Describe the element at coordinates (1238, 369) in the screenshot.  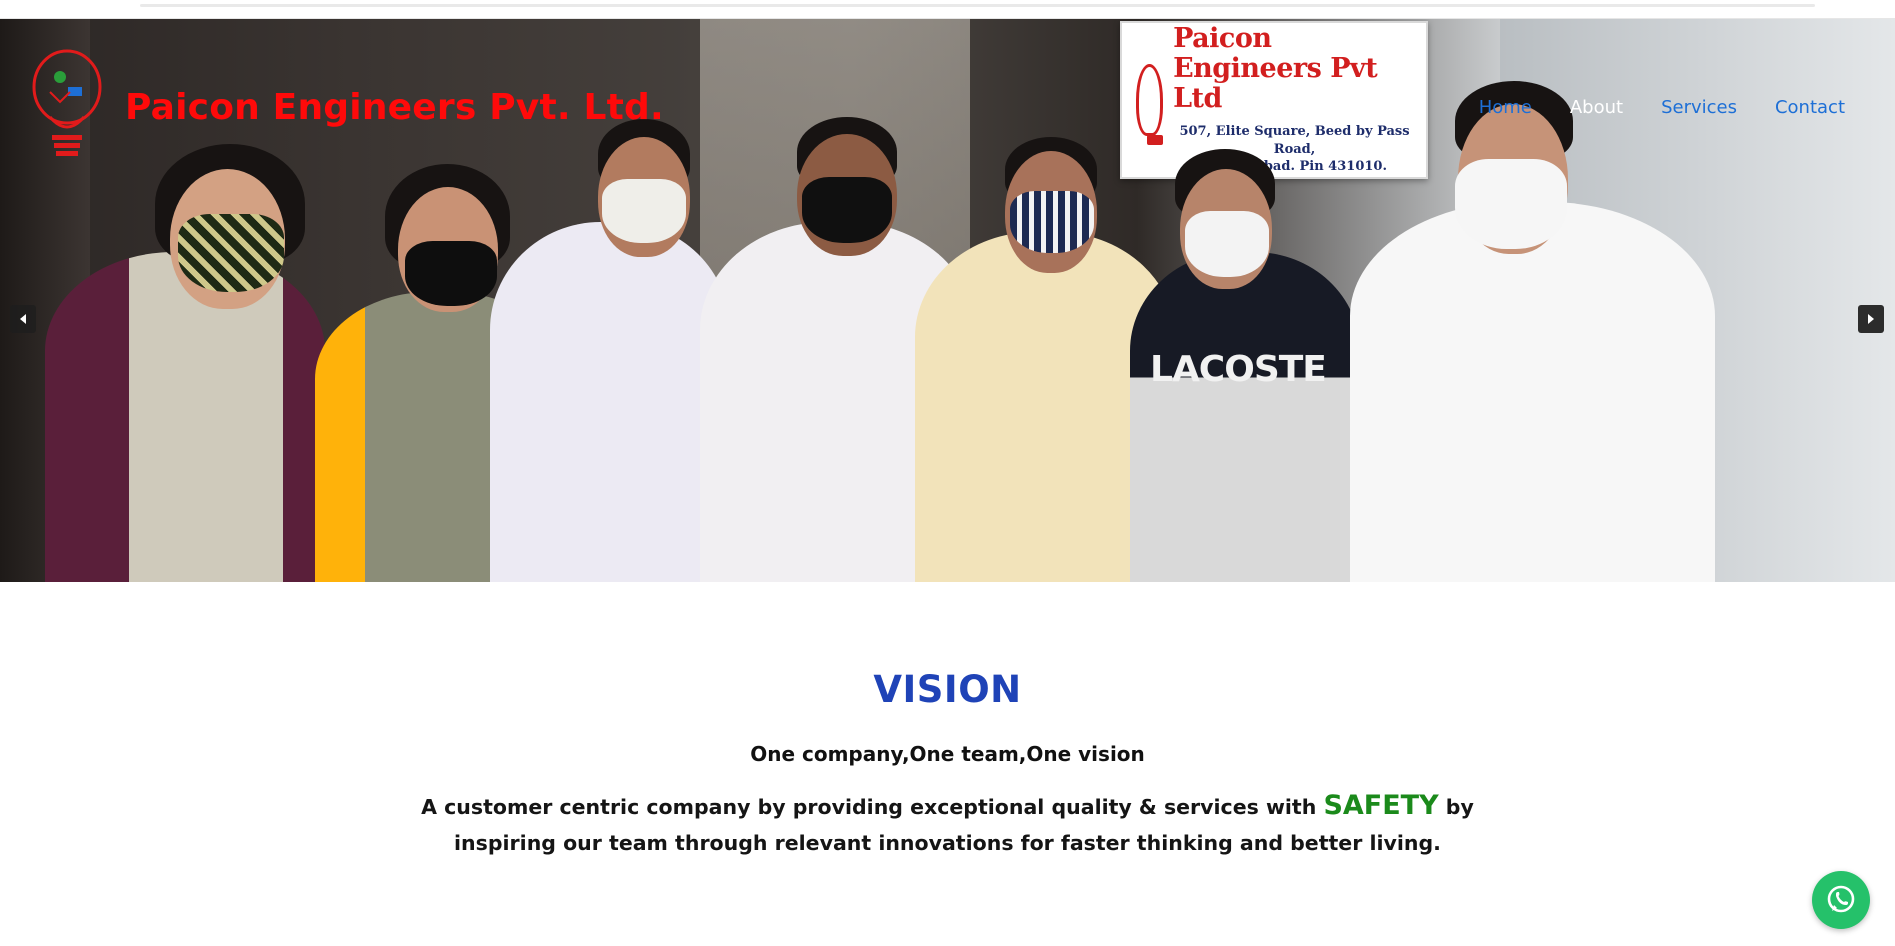
I see `tshirt-text: LACOSTE` at that location.